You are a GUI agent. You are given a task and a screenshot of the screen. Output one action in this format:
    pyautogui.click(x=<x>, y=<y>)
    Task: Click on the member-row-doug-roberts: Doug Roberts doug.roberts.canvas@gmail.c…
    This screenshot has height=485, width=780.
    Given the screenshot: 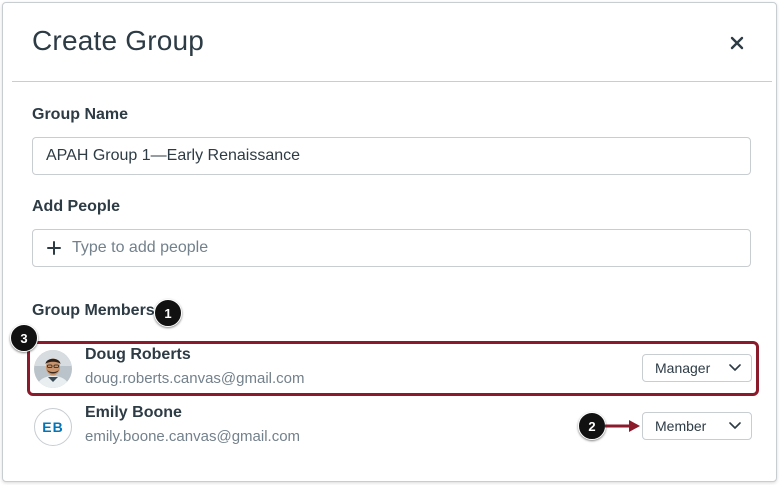 What is the action you would take?
    pyautogui.click(x=392, y=370)
    